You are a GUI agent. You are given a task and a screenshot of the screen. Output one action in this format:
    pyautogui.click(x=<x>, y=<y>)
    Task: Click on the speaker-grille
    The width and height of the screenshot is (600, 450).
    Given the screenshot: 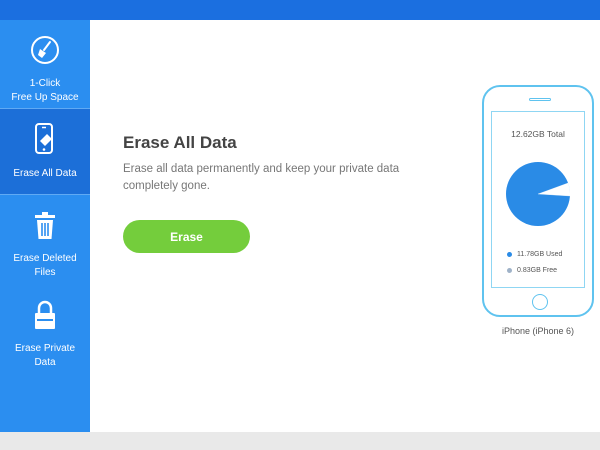 What is the action you would take?
    pyautogui.click(x=540, y=99)
    